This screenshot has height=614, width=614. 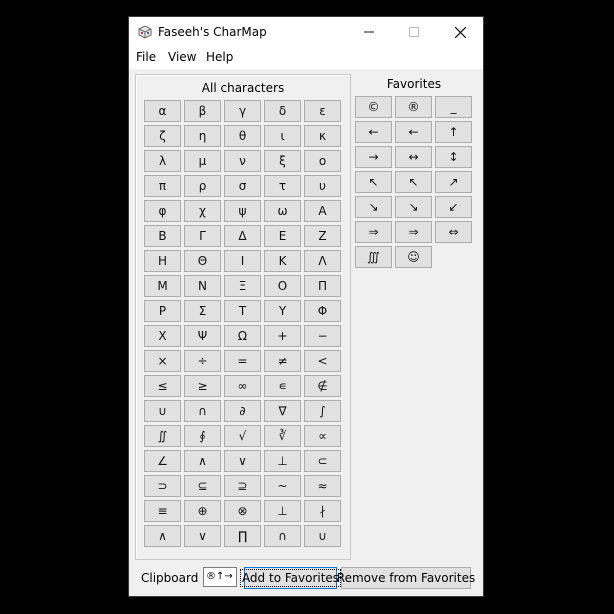 I want to click on char-button-81: ⊕, so click(x=202, y=511).